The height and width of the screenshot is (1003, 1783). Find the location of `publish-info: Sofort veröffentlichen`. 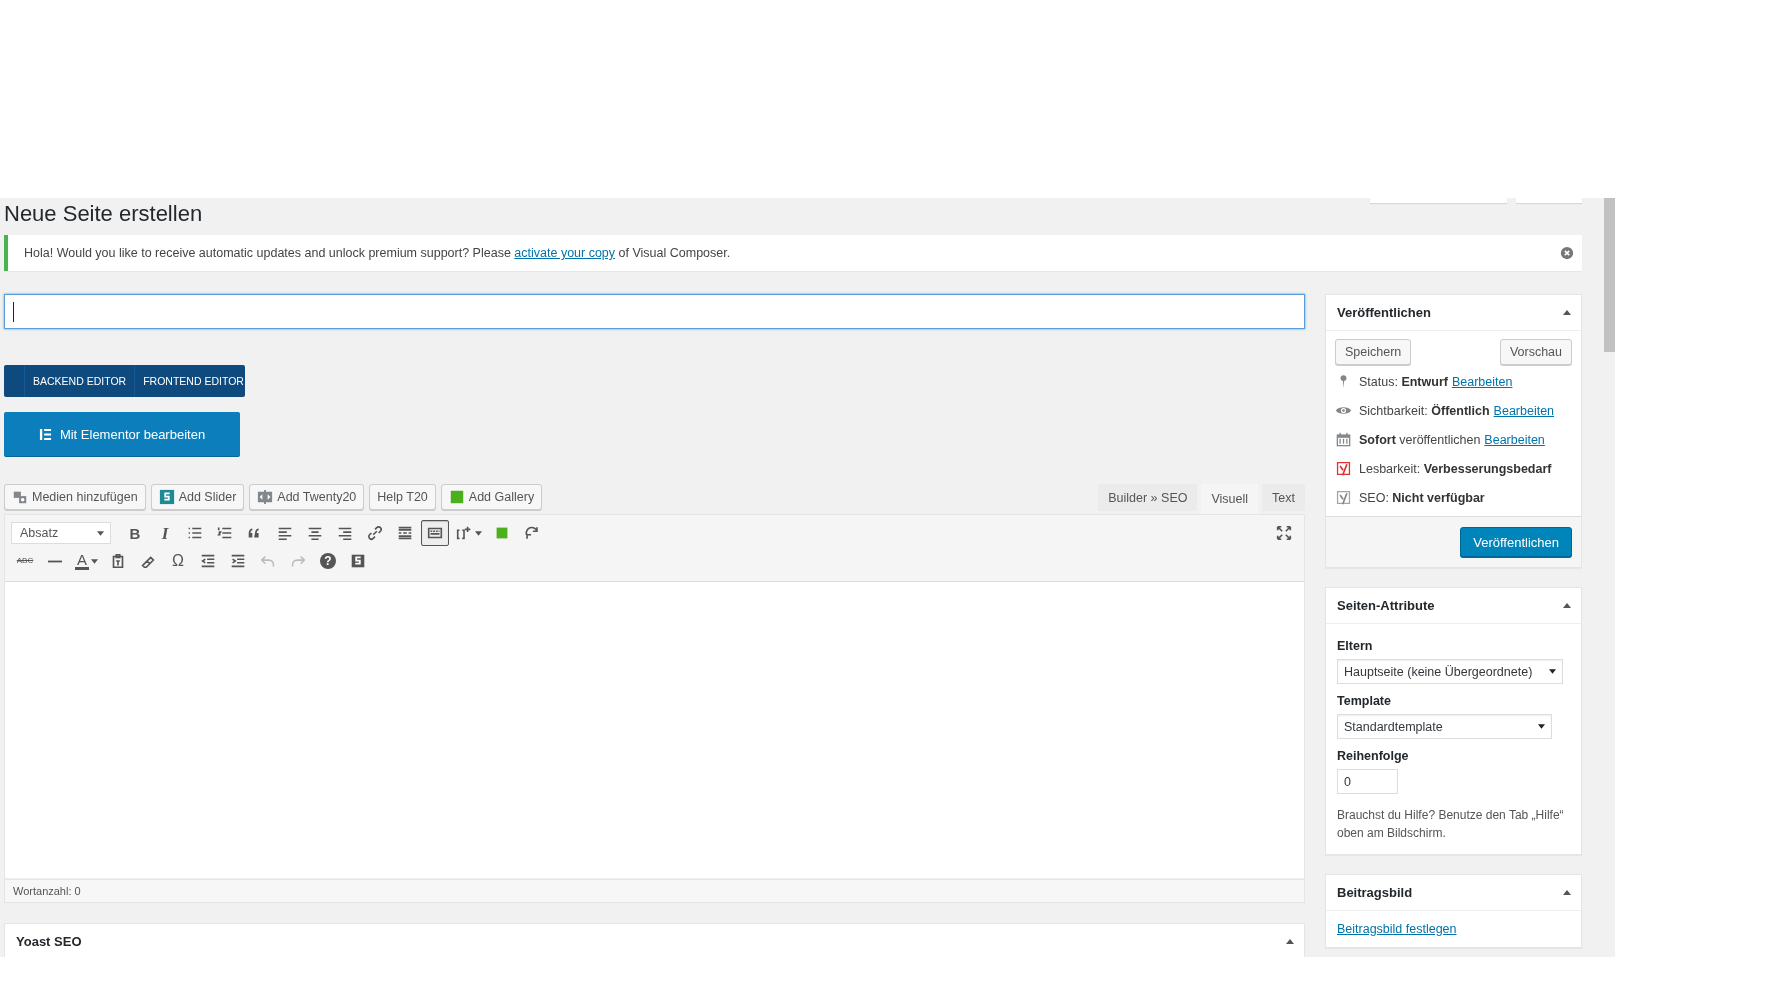

publish-info: Sofort veröffentlichen is located at coordinates (1420, 439).